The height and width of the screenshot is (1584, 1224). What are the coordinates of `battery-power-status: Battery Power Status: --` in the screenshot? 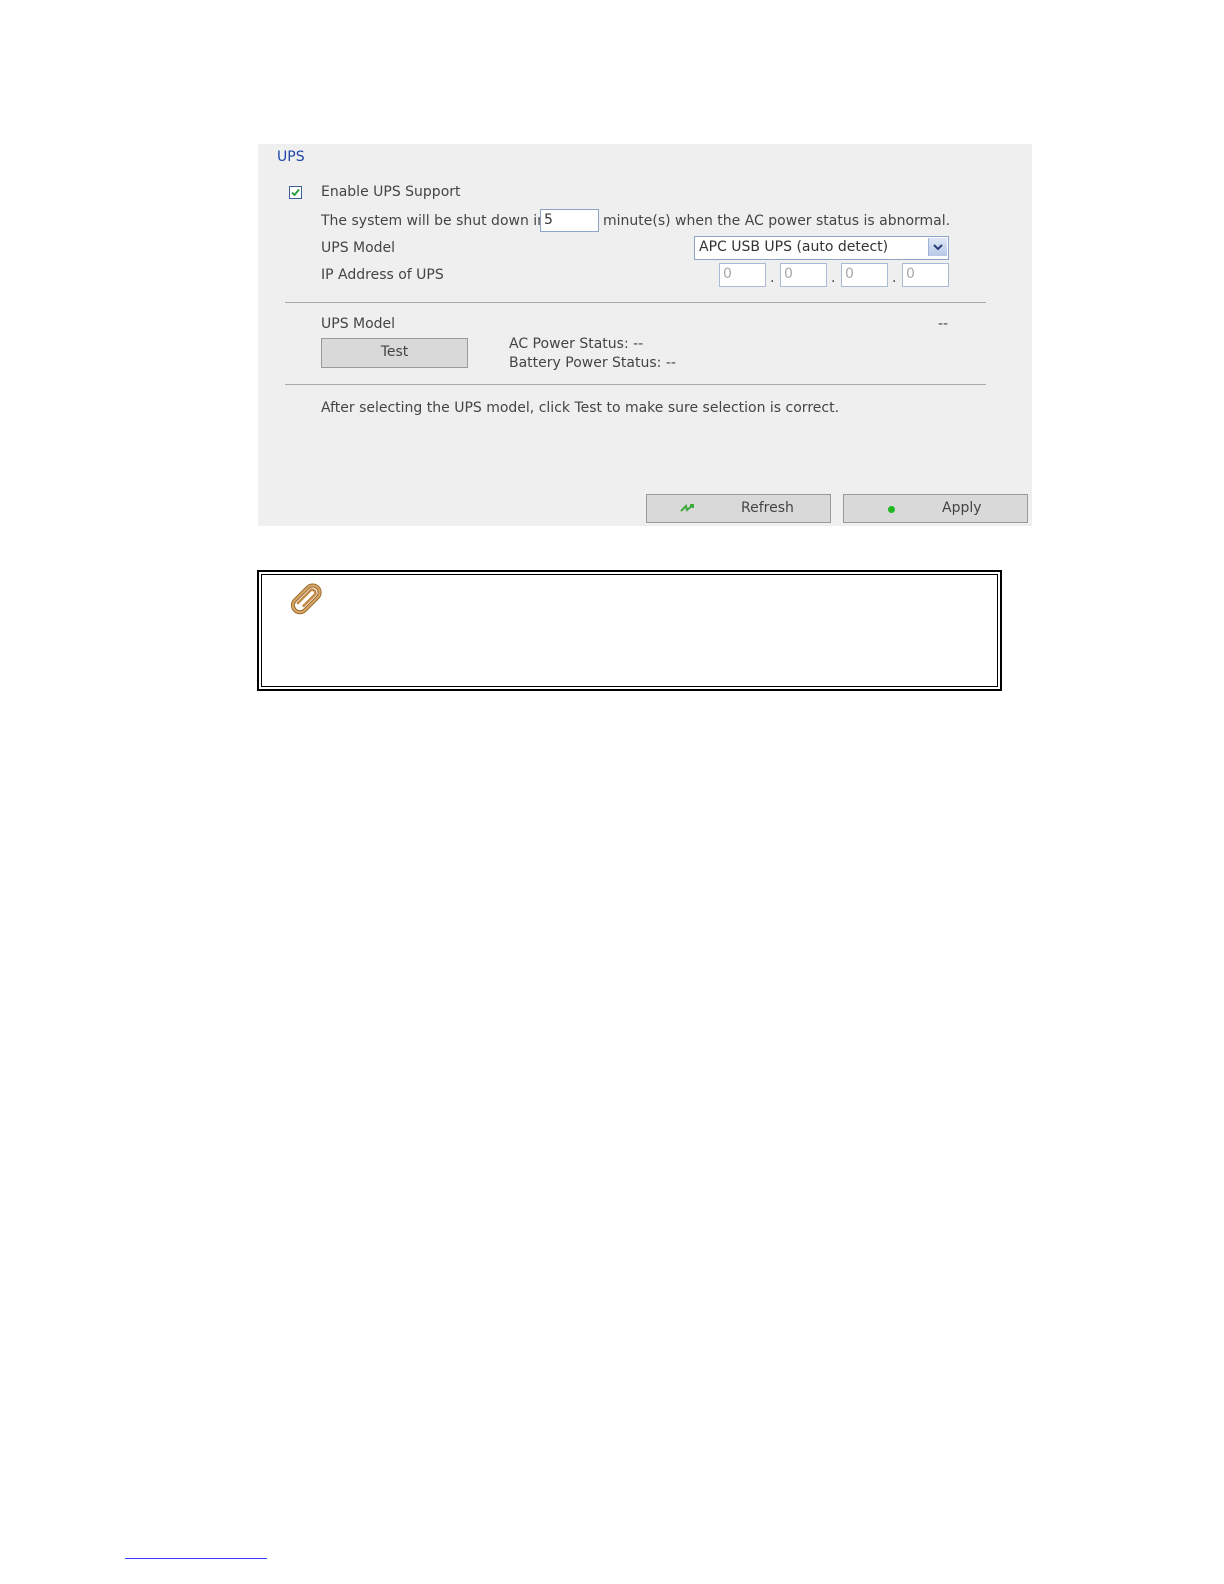 It's located at (592, 363).